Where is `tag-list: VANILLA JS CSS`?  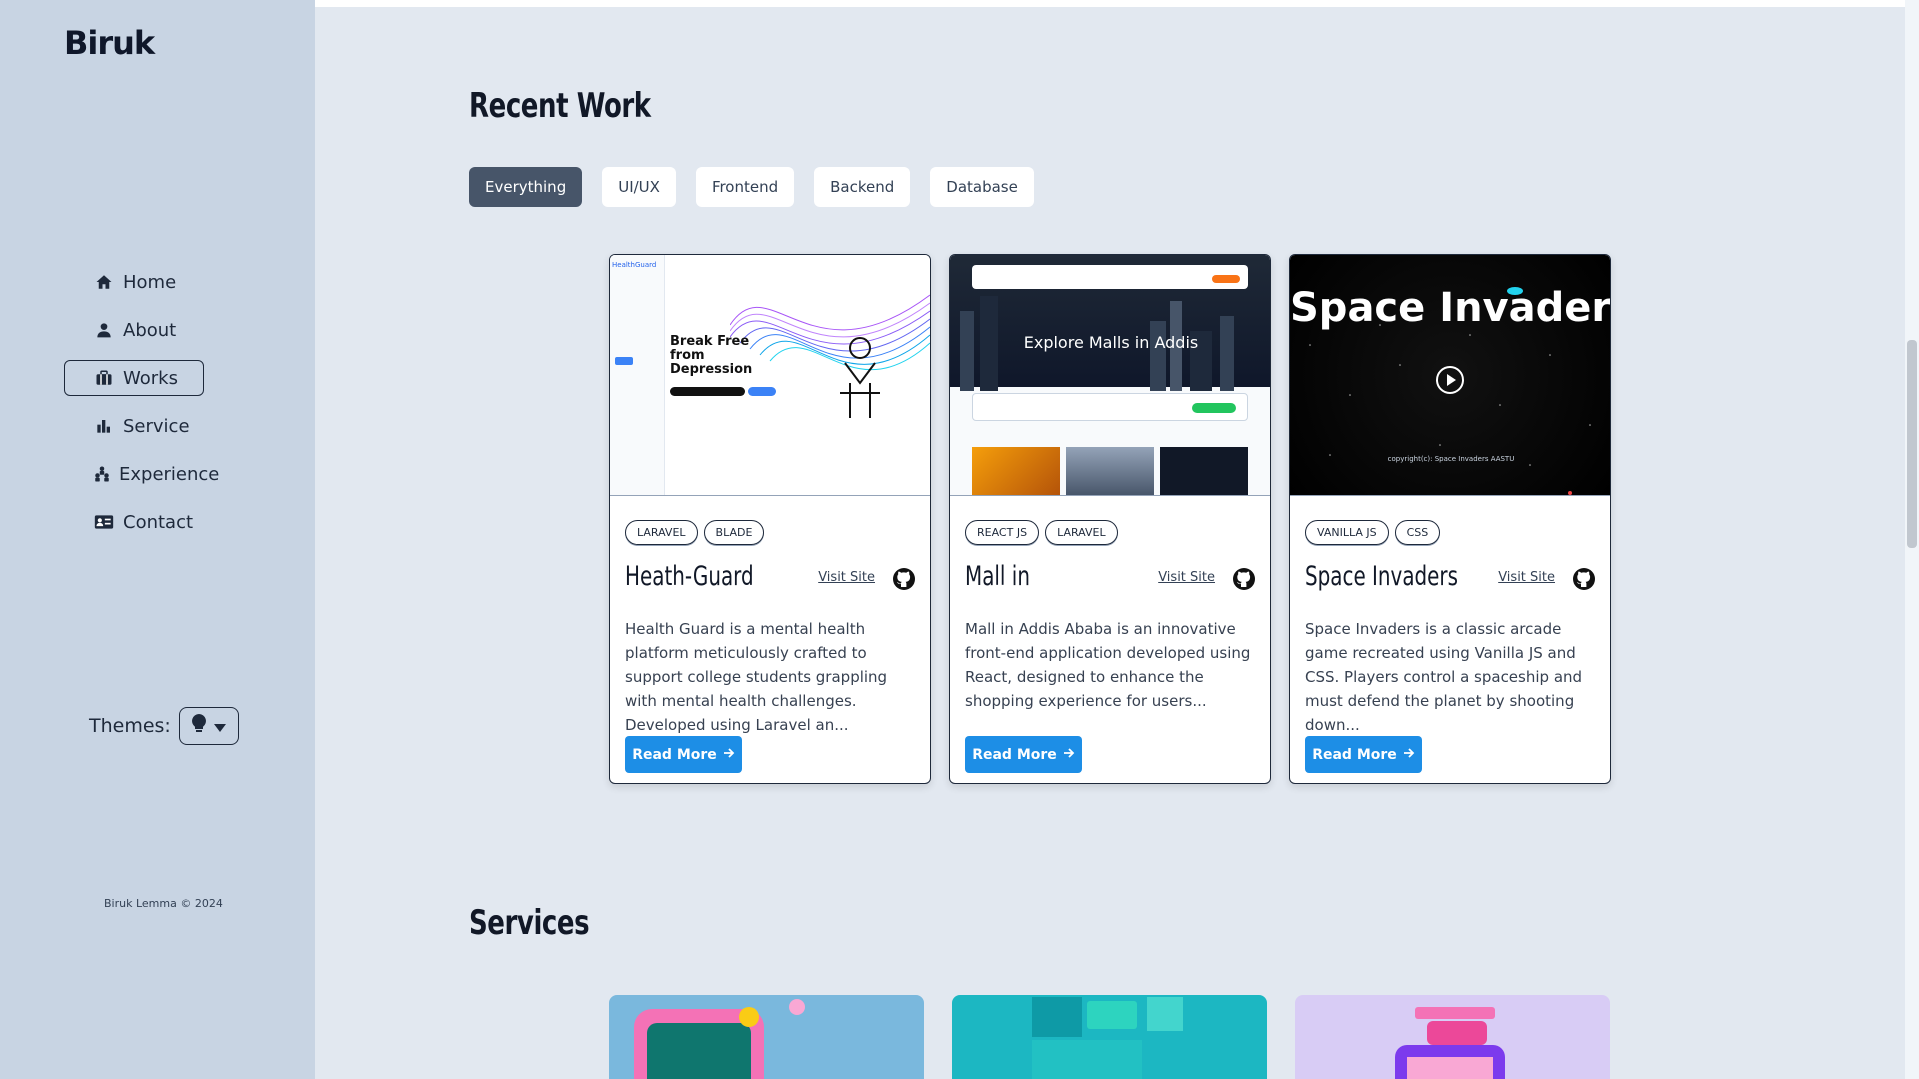
tag-list: VANILLA JS CSS is located at coordinates (1373, 532).